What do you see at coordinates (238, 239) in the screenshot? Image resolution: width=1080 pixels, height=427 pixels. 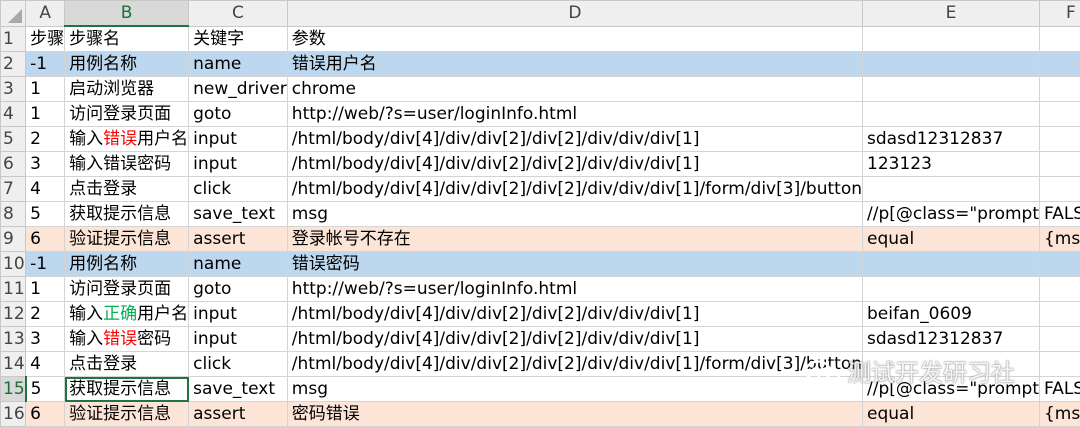 I see `cell-c9: assert` at bounding box center [238, 239].